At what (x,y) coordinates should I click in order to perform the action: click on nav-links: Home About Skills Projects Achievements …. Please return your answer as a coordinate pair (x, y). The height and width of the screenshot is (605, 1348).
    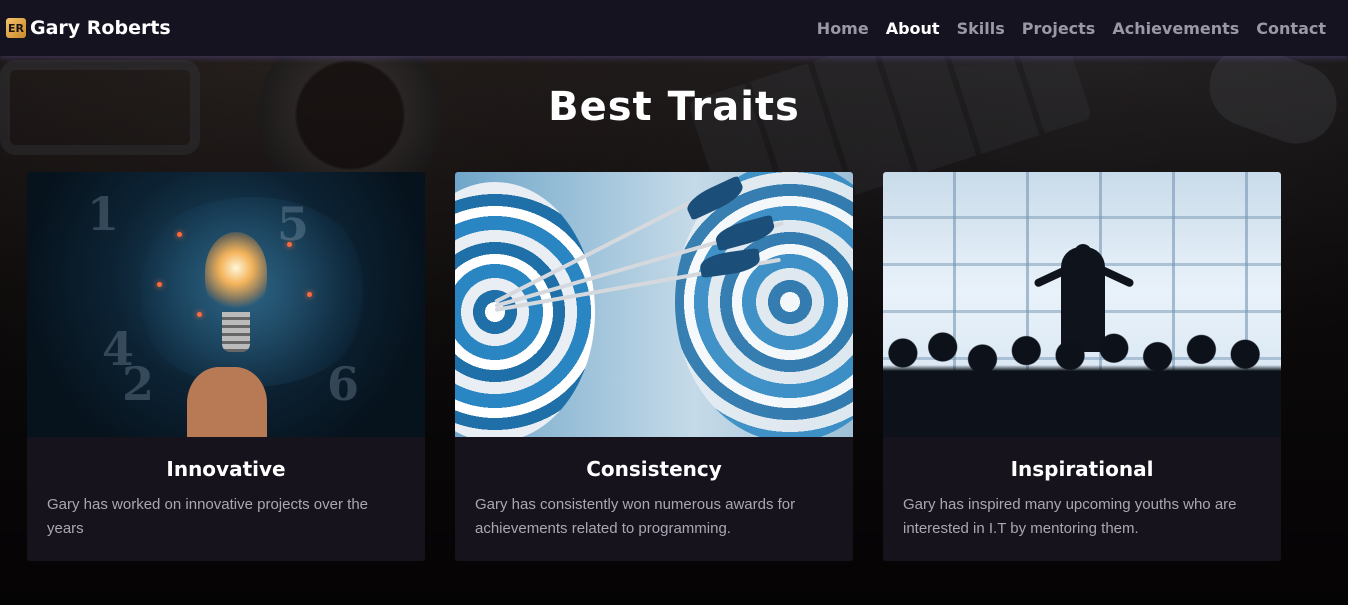
    Looking at the image, I should click on (1071, 28).